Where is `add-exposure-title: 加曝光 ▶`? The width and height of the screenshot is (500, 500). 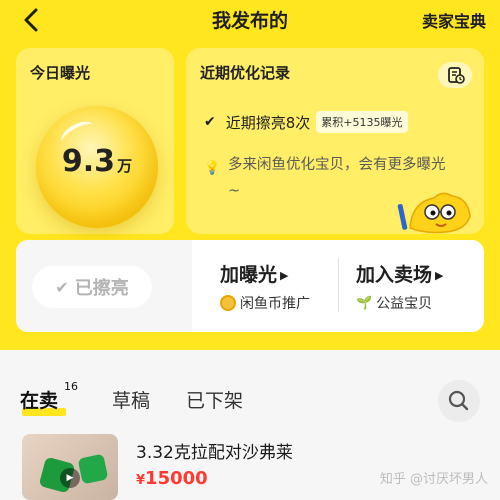
add-exposure-title: 加曝光 ▶ is located at coordinates (265, 273).